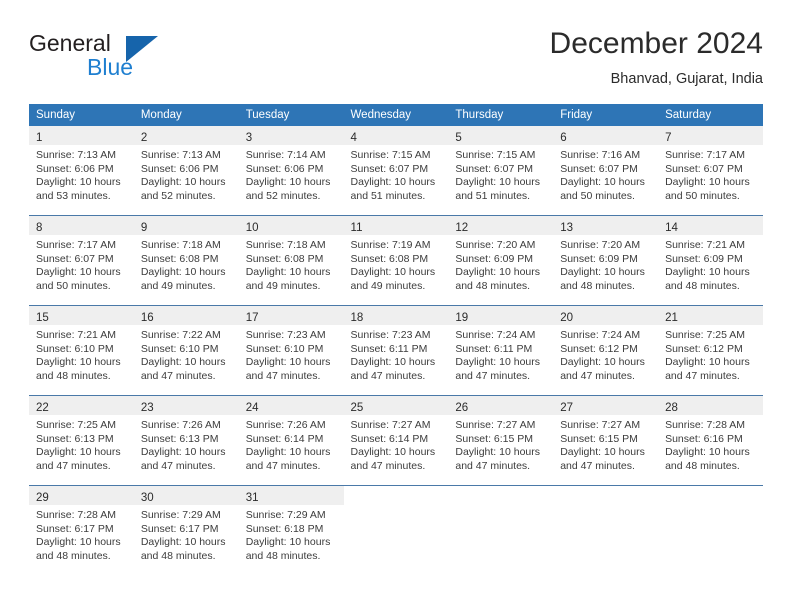  What do you see at coordinates (707, 189) in the screenshot?
I see `daylight-text: Daylight: 10 hours and 50 minutes.` at bounding box center [707, 189].